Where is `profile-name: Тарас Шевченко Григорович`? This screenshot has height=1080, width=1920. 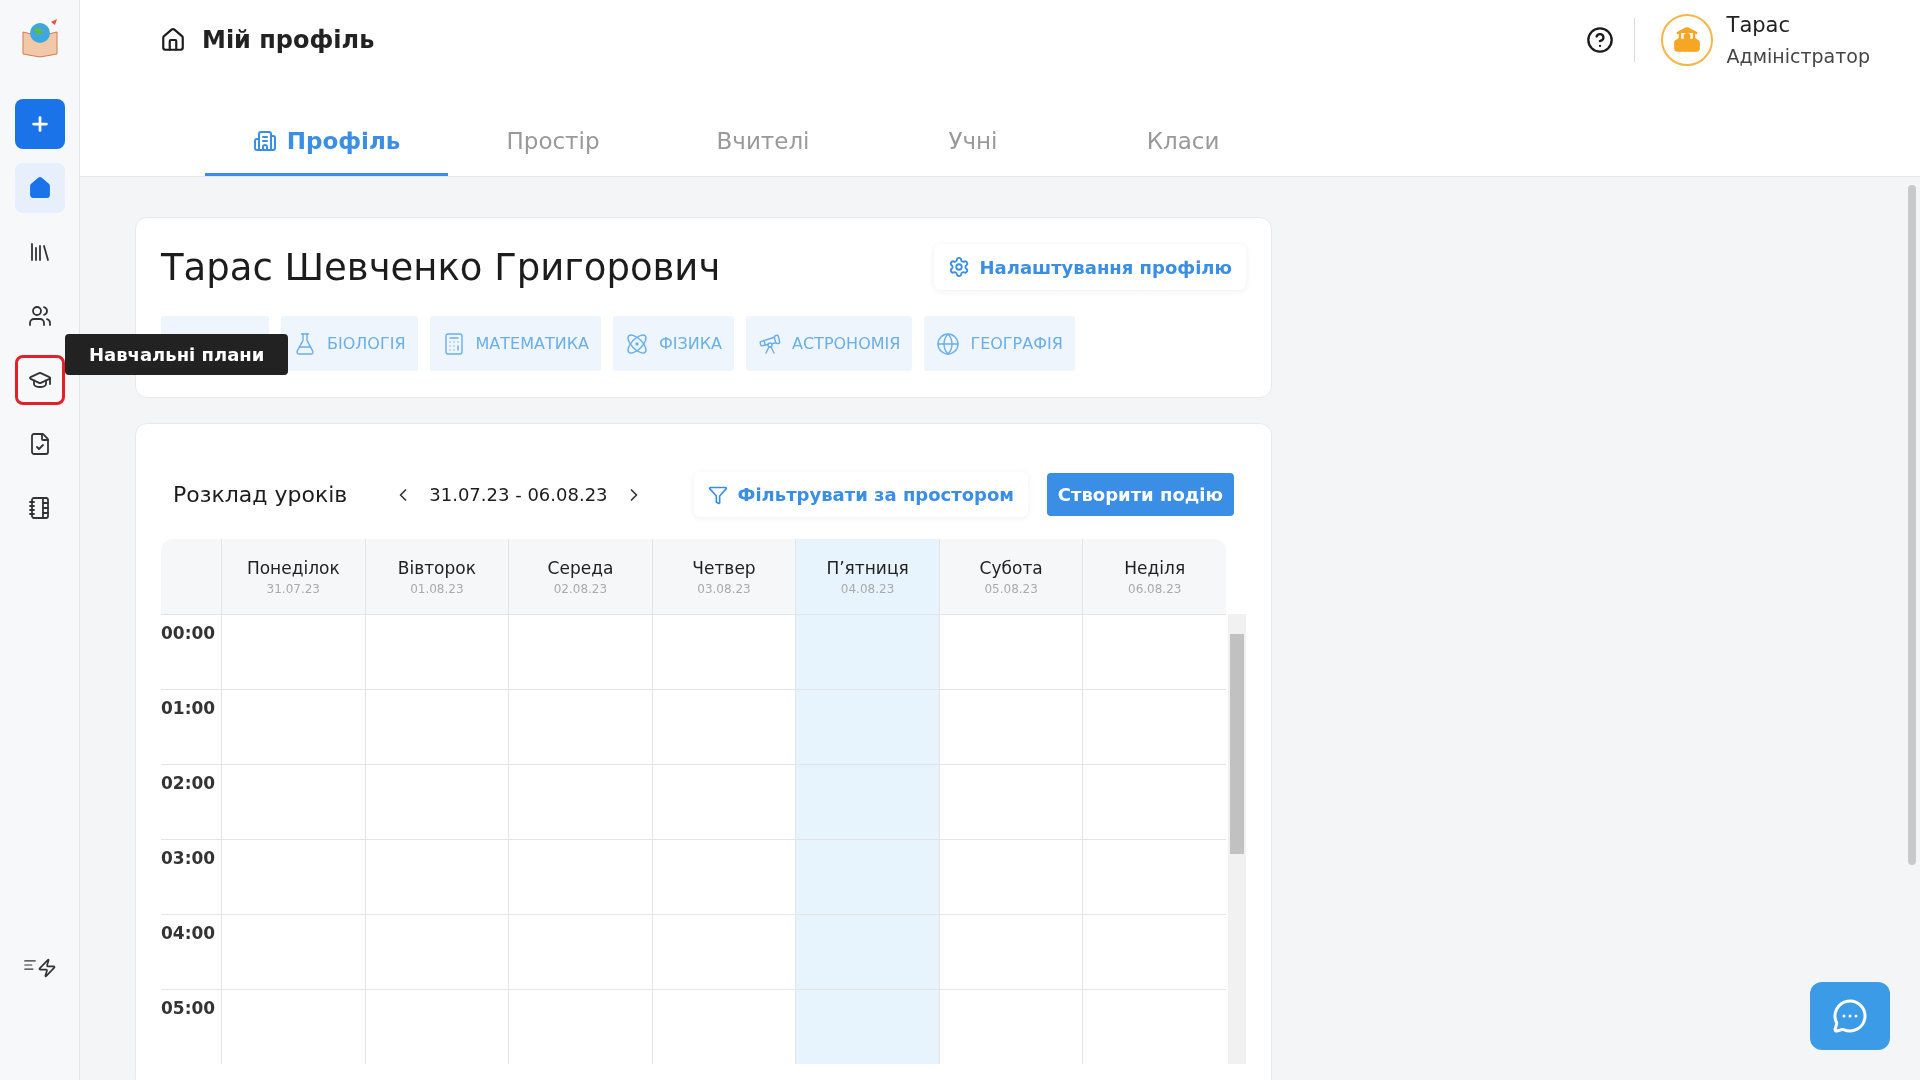
profile-name: Тарас Шевченко Григорович is located at coordinates (441, 267).